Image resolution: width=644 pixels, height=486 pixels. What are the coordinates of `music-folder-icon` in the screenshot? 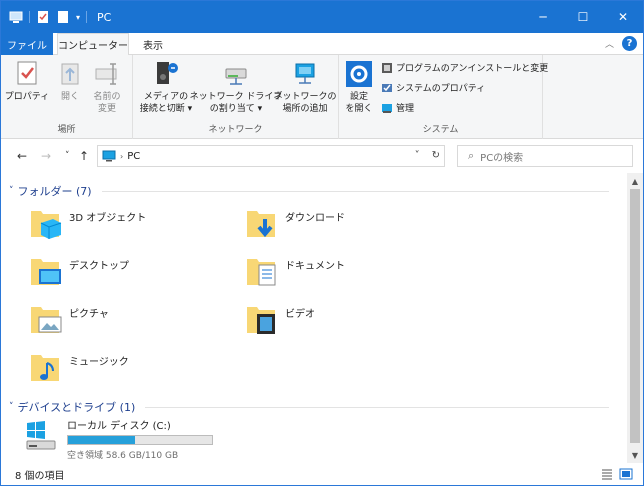 It's located at (45, 368).